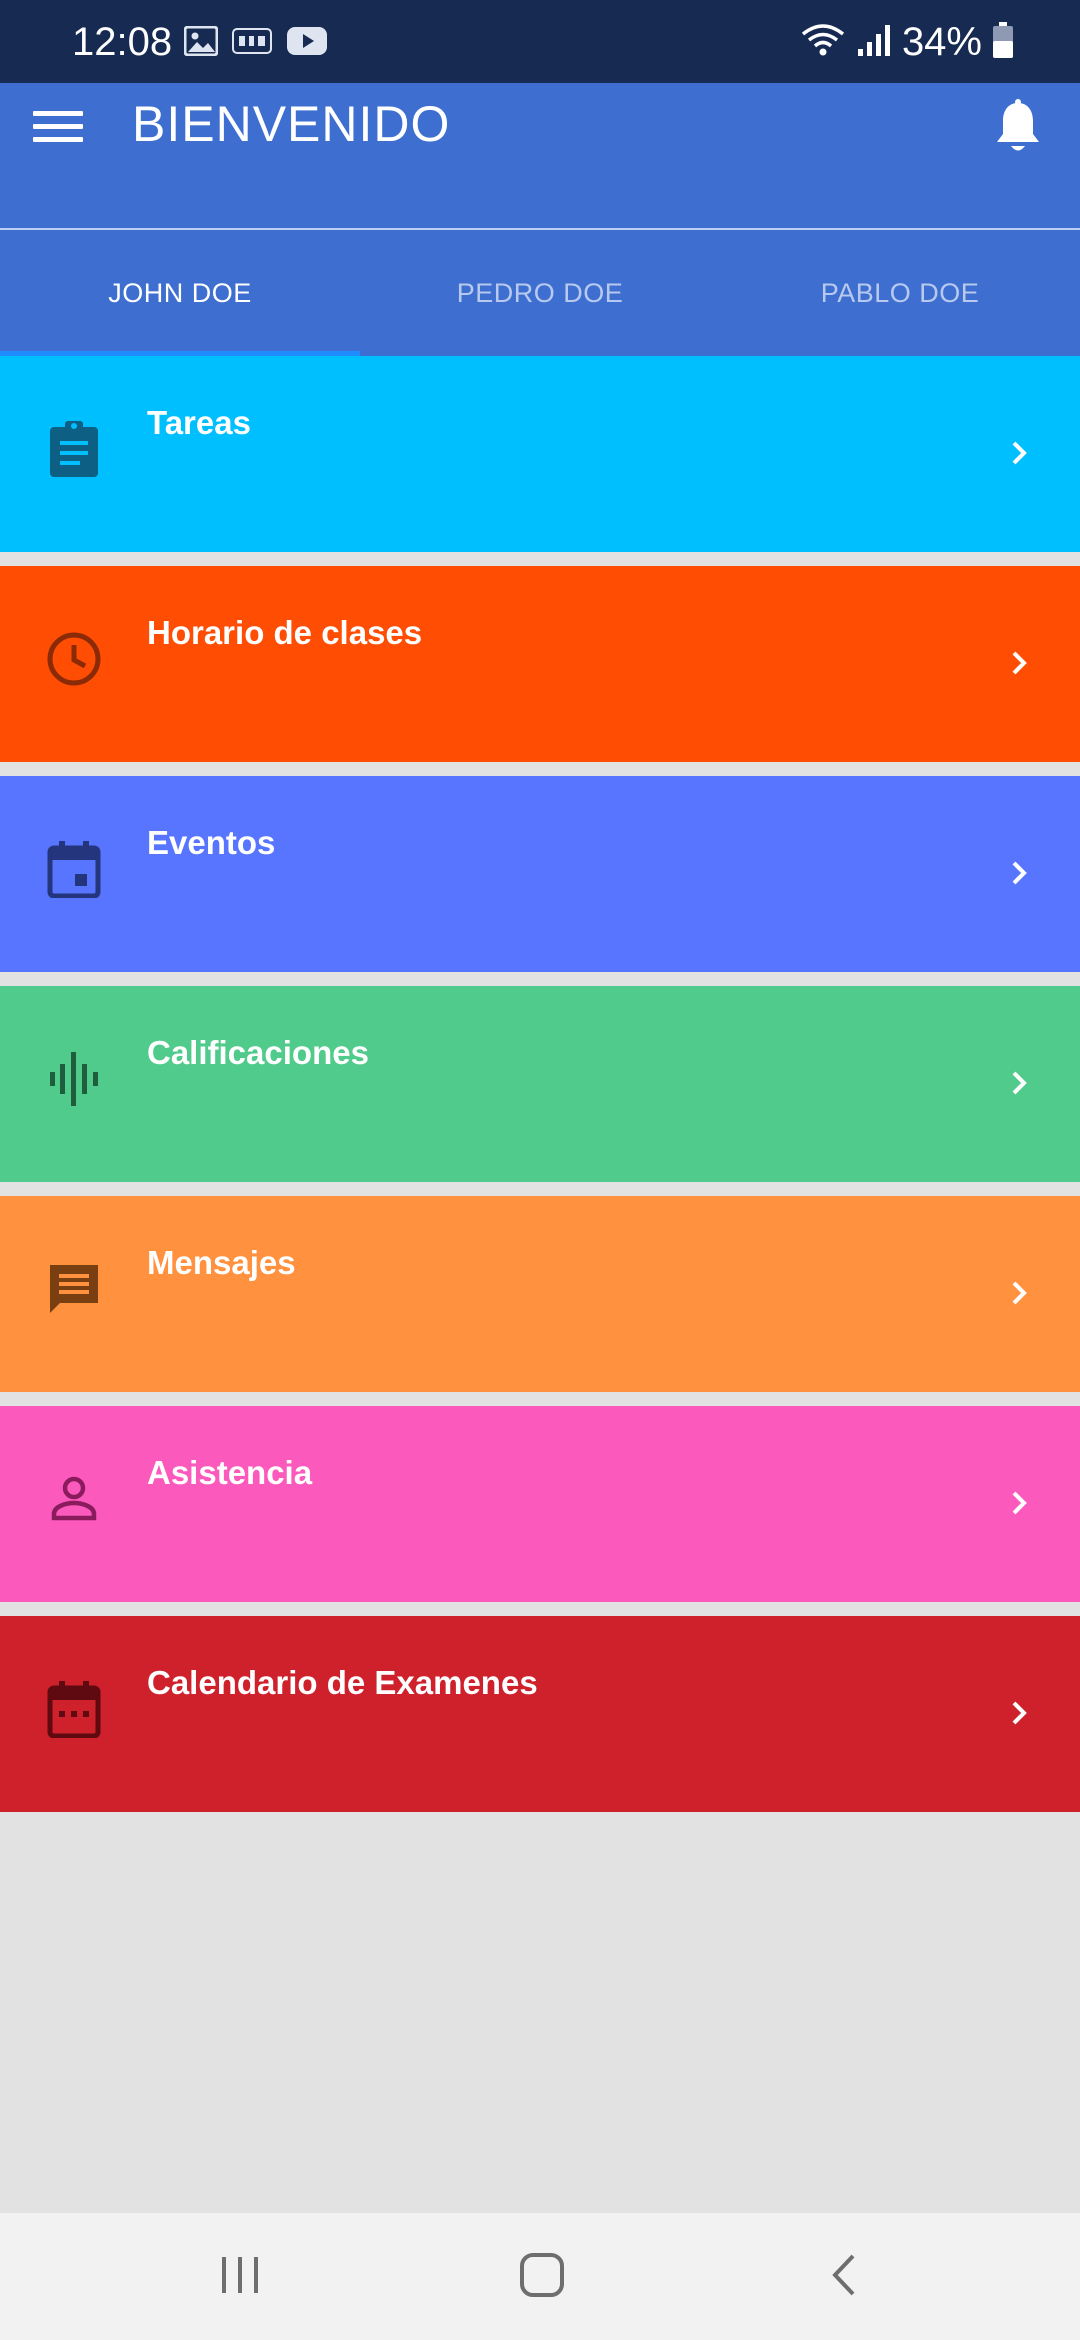 This screenshot has height=2340, width=1080. What do you see at coordinates (1003, 42) in the screenshot?
I see `battery-icon` at bounding box center [1003, 42].